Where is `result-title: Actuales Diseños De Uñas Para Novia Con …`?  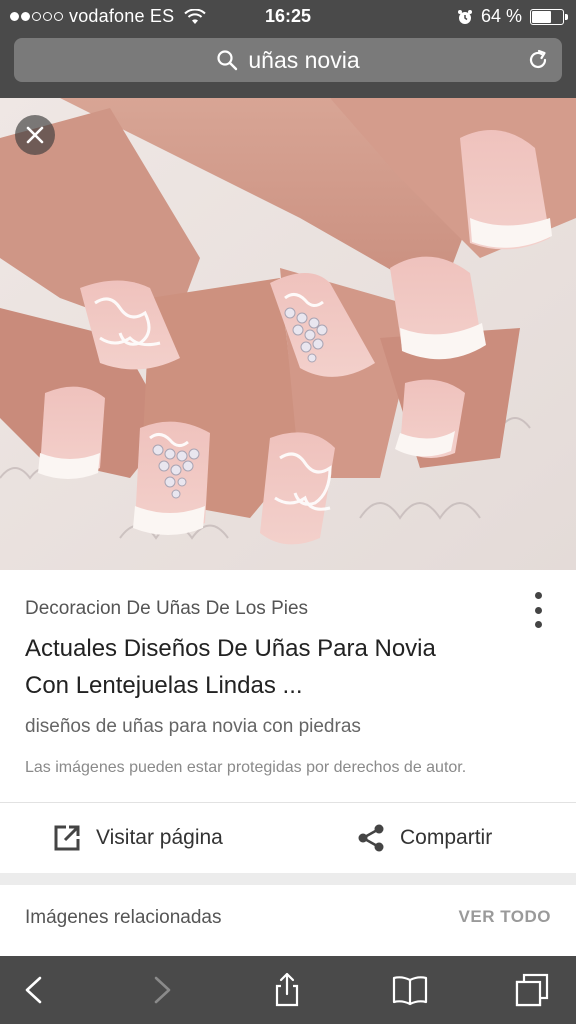 result-title: Actuales Diseños De Uñas Para Novia Con … is located at coordinates (275, 667).